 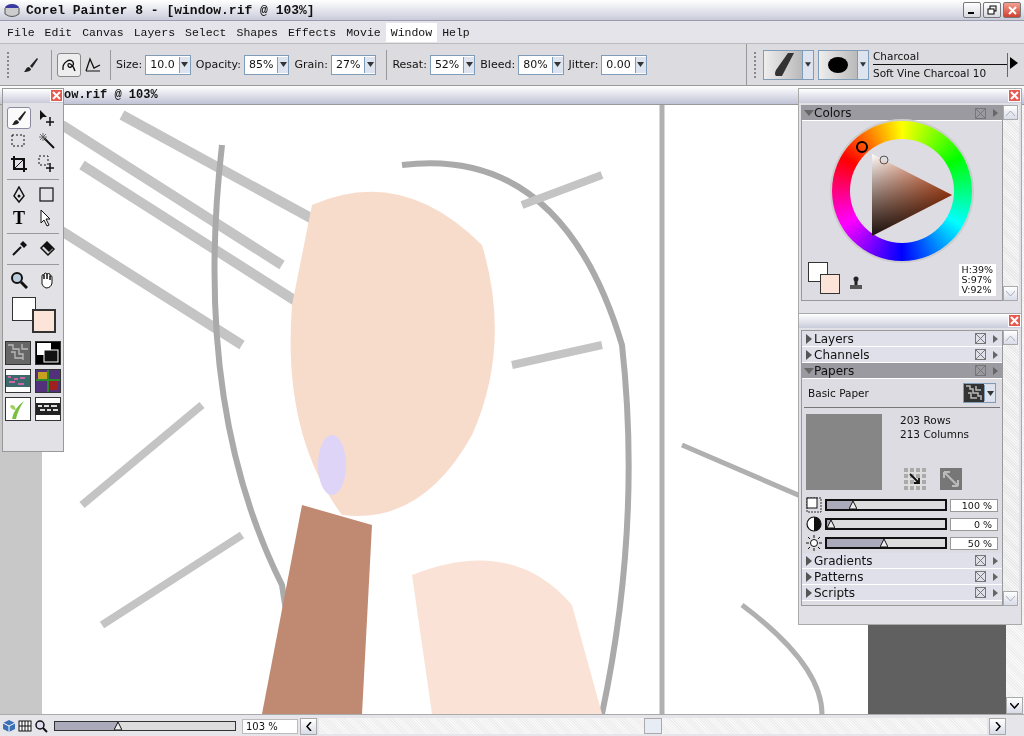 What do you see at coordinates (41, 726) in the screenshot?
I see `magnifier-icon` at bounding box center [41, 726].